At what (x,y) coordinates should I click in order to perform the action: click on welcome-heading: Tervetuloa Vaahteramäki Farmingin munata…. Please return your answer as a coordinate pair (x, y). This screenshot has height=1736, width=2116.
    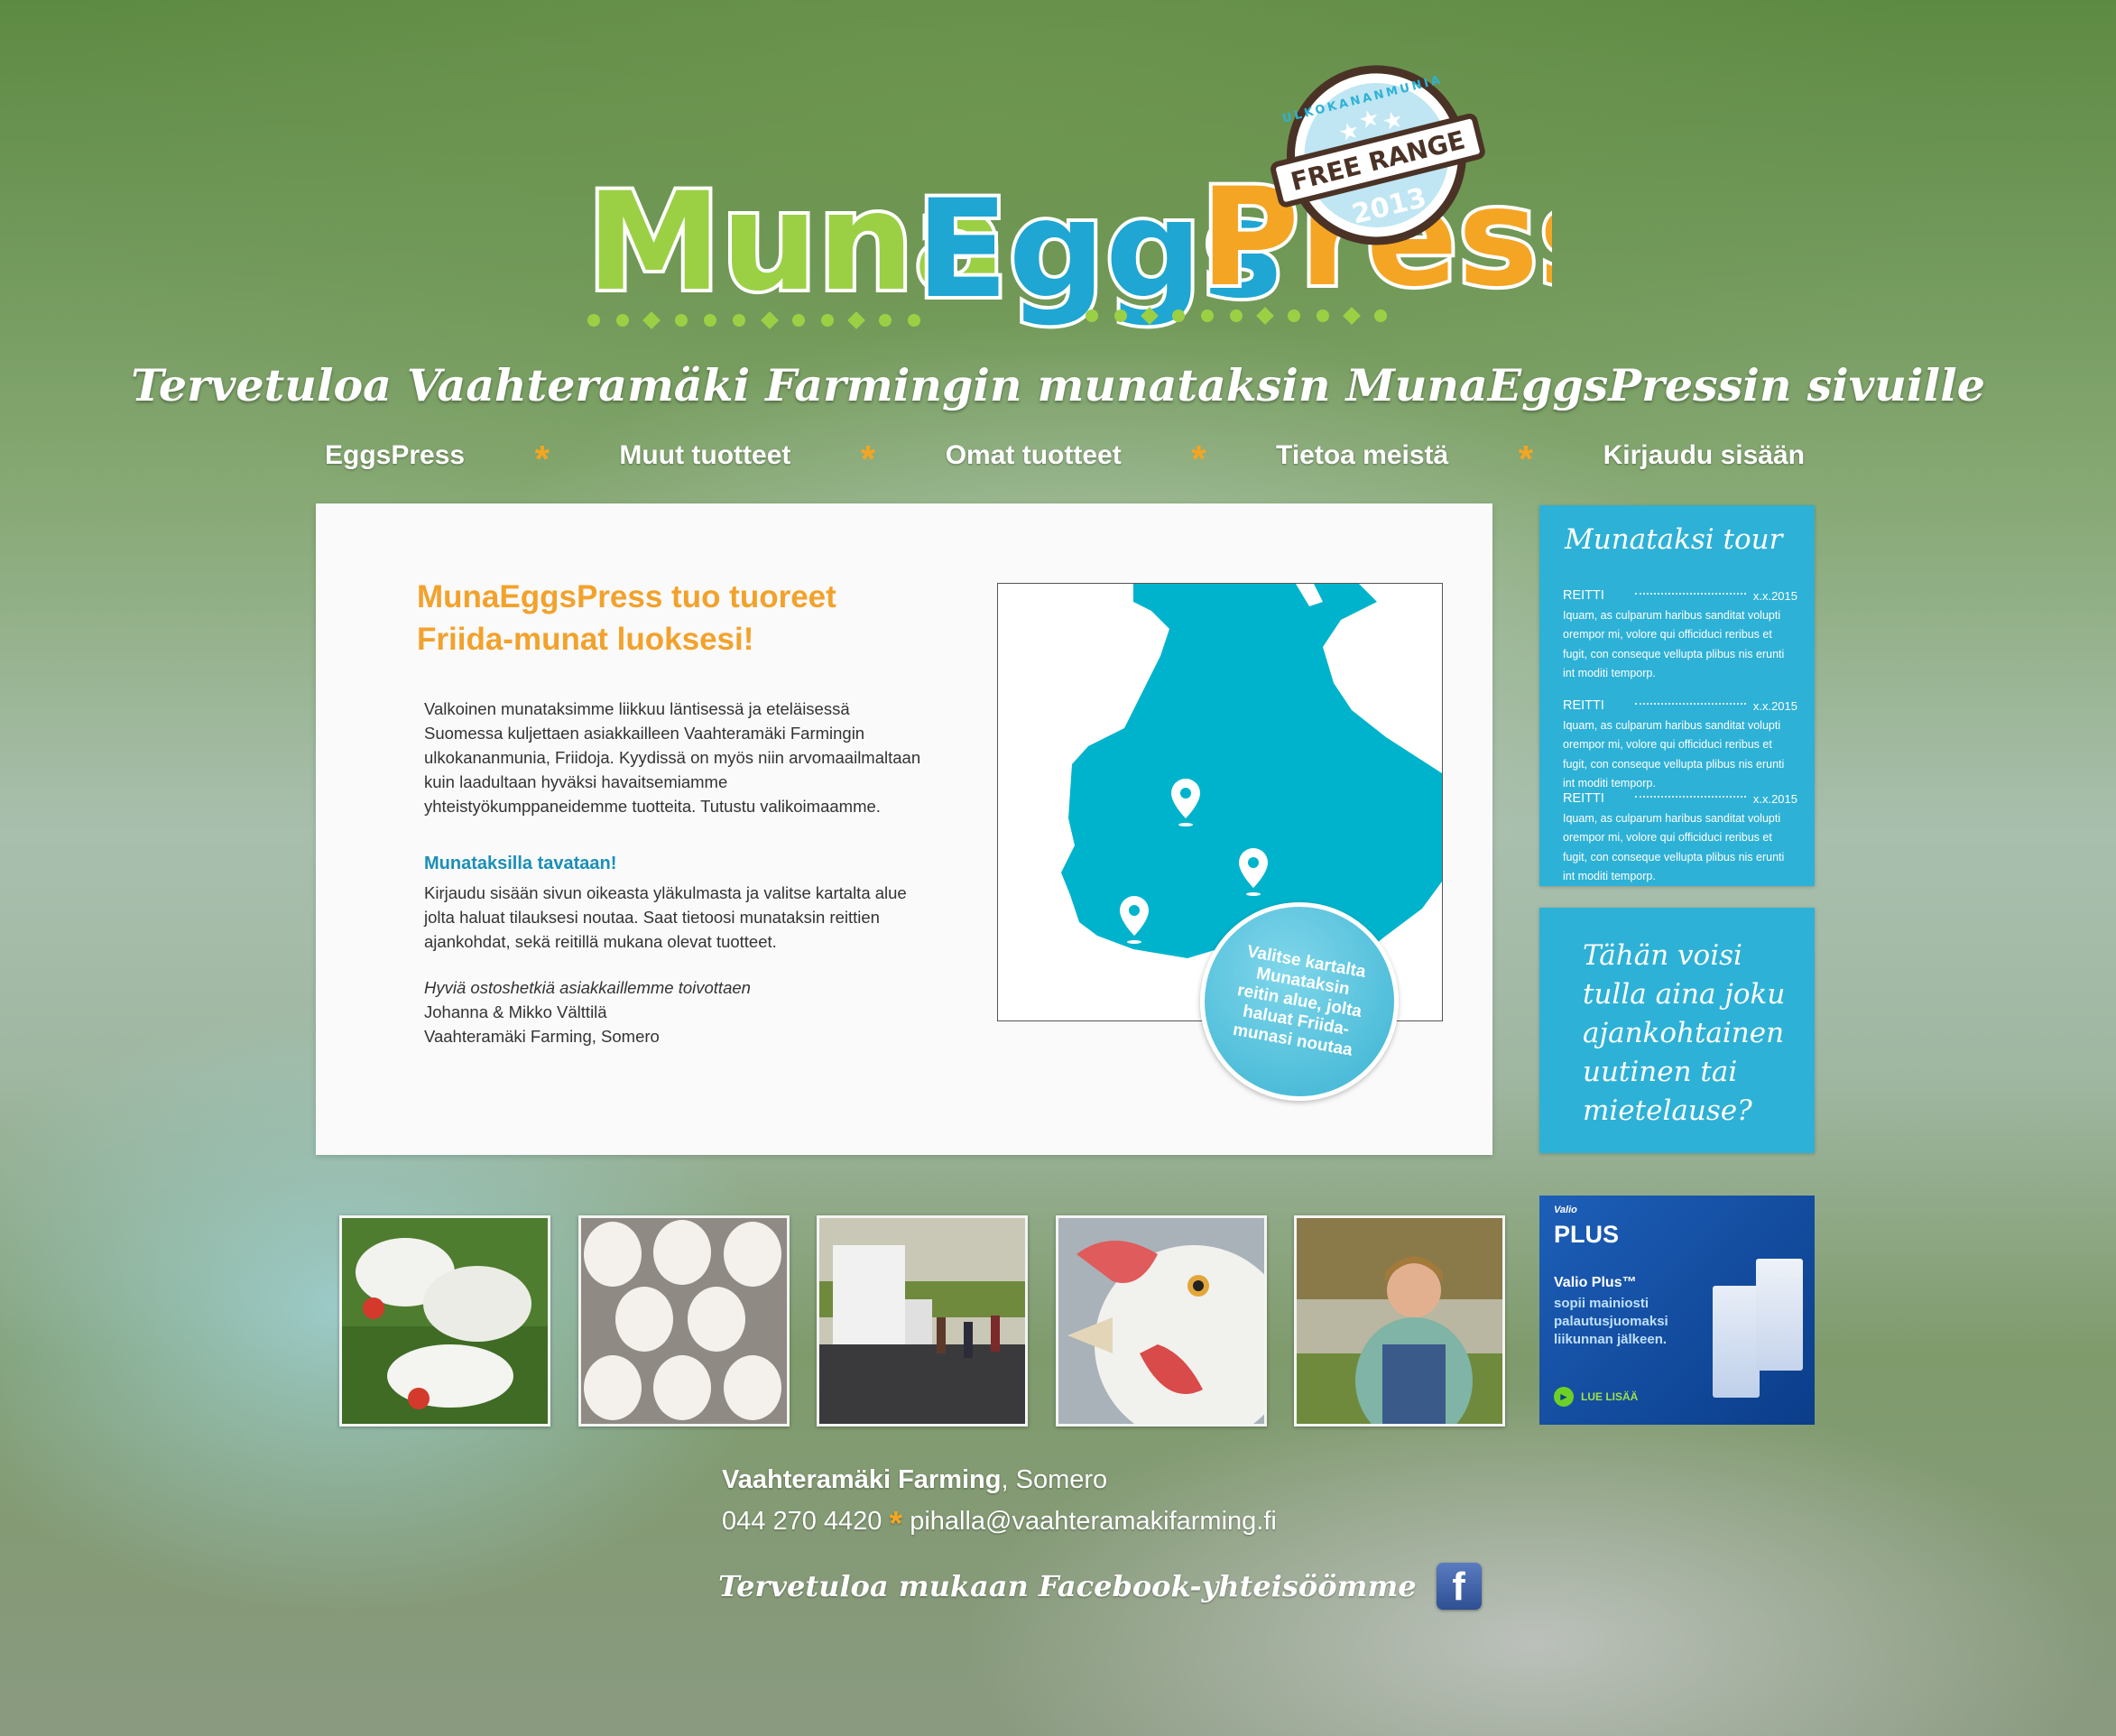
    Looking at the image, I should click on (1058, 385).